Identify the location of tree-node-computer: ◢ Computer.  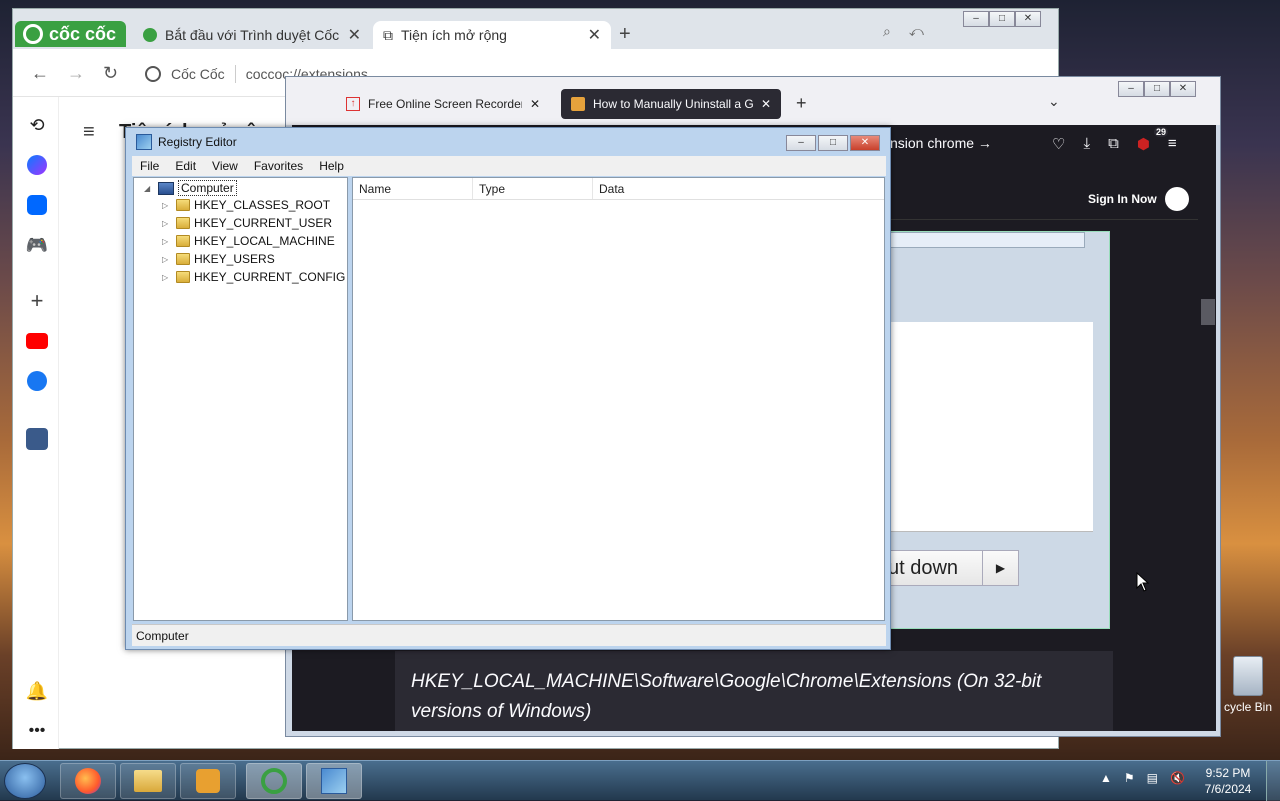
(190, 188).